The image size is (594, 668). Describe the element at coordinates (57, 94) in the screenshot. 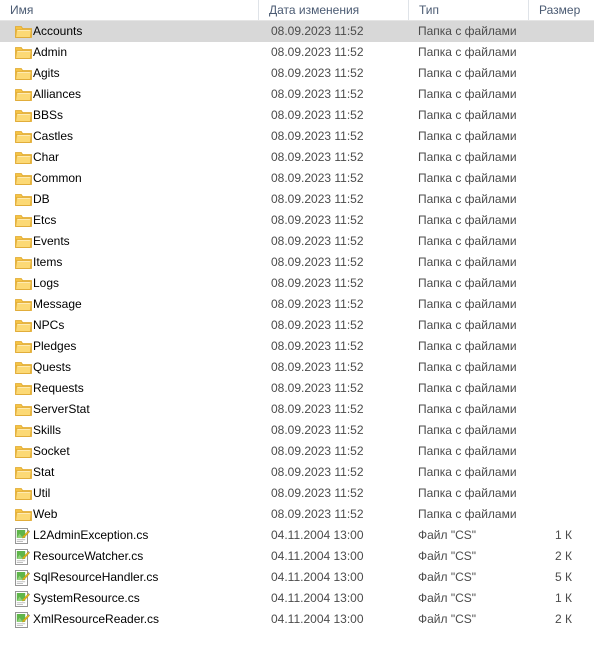

I see `file-name-cell: Alliances` at that location.